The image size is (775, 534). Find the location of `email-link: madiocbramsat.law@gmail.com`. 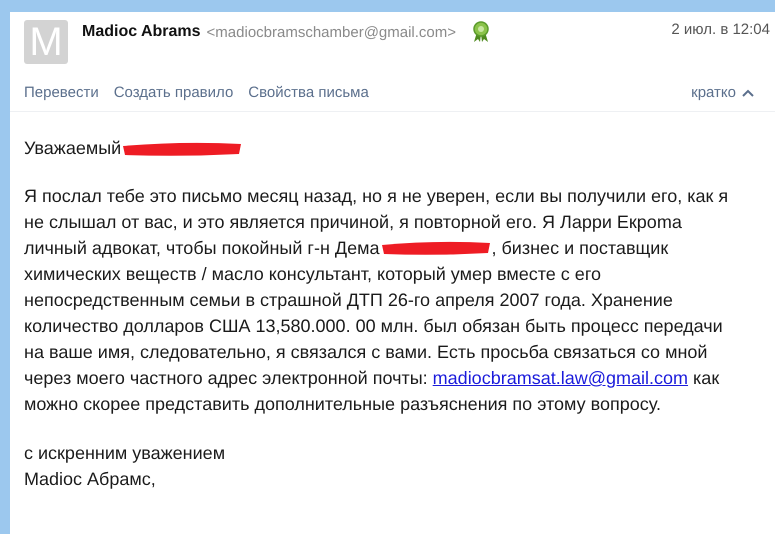

email-link: madiocbramsat.law@gmail.com is located at coordinates (560, 378).